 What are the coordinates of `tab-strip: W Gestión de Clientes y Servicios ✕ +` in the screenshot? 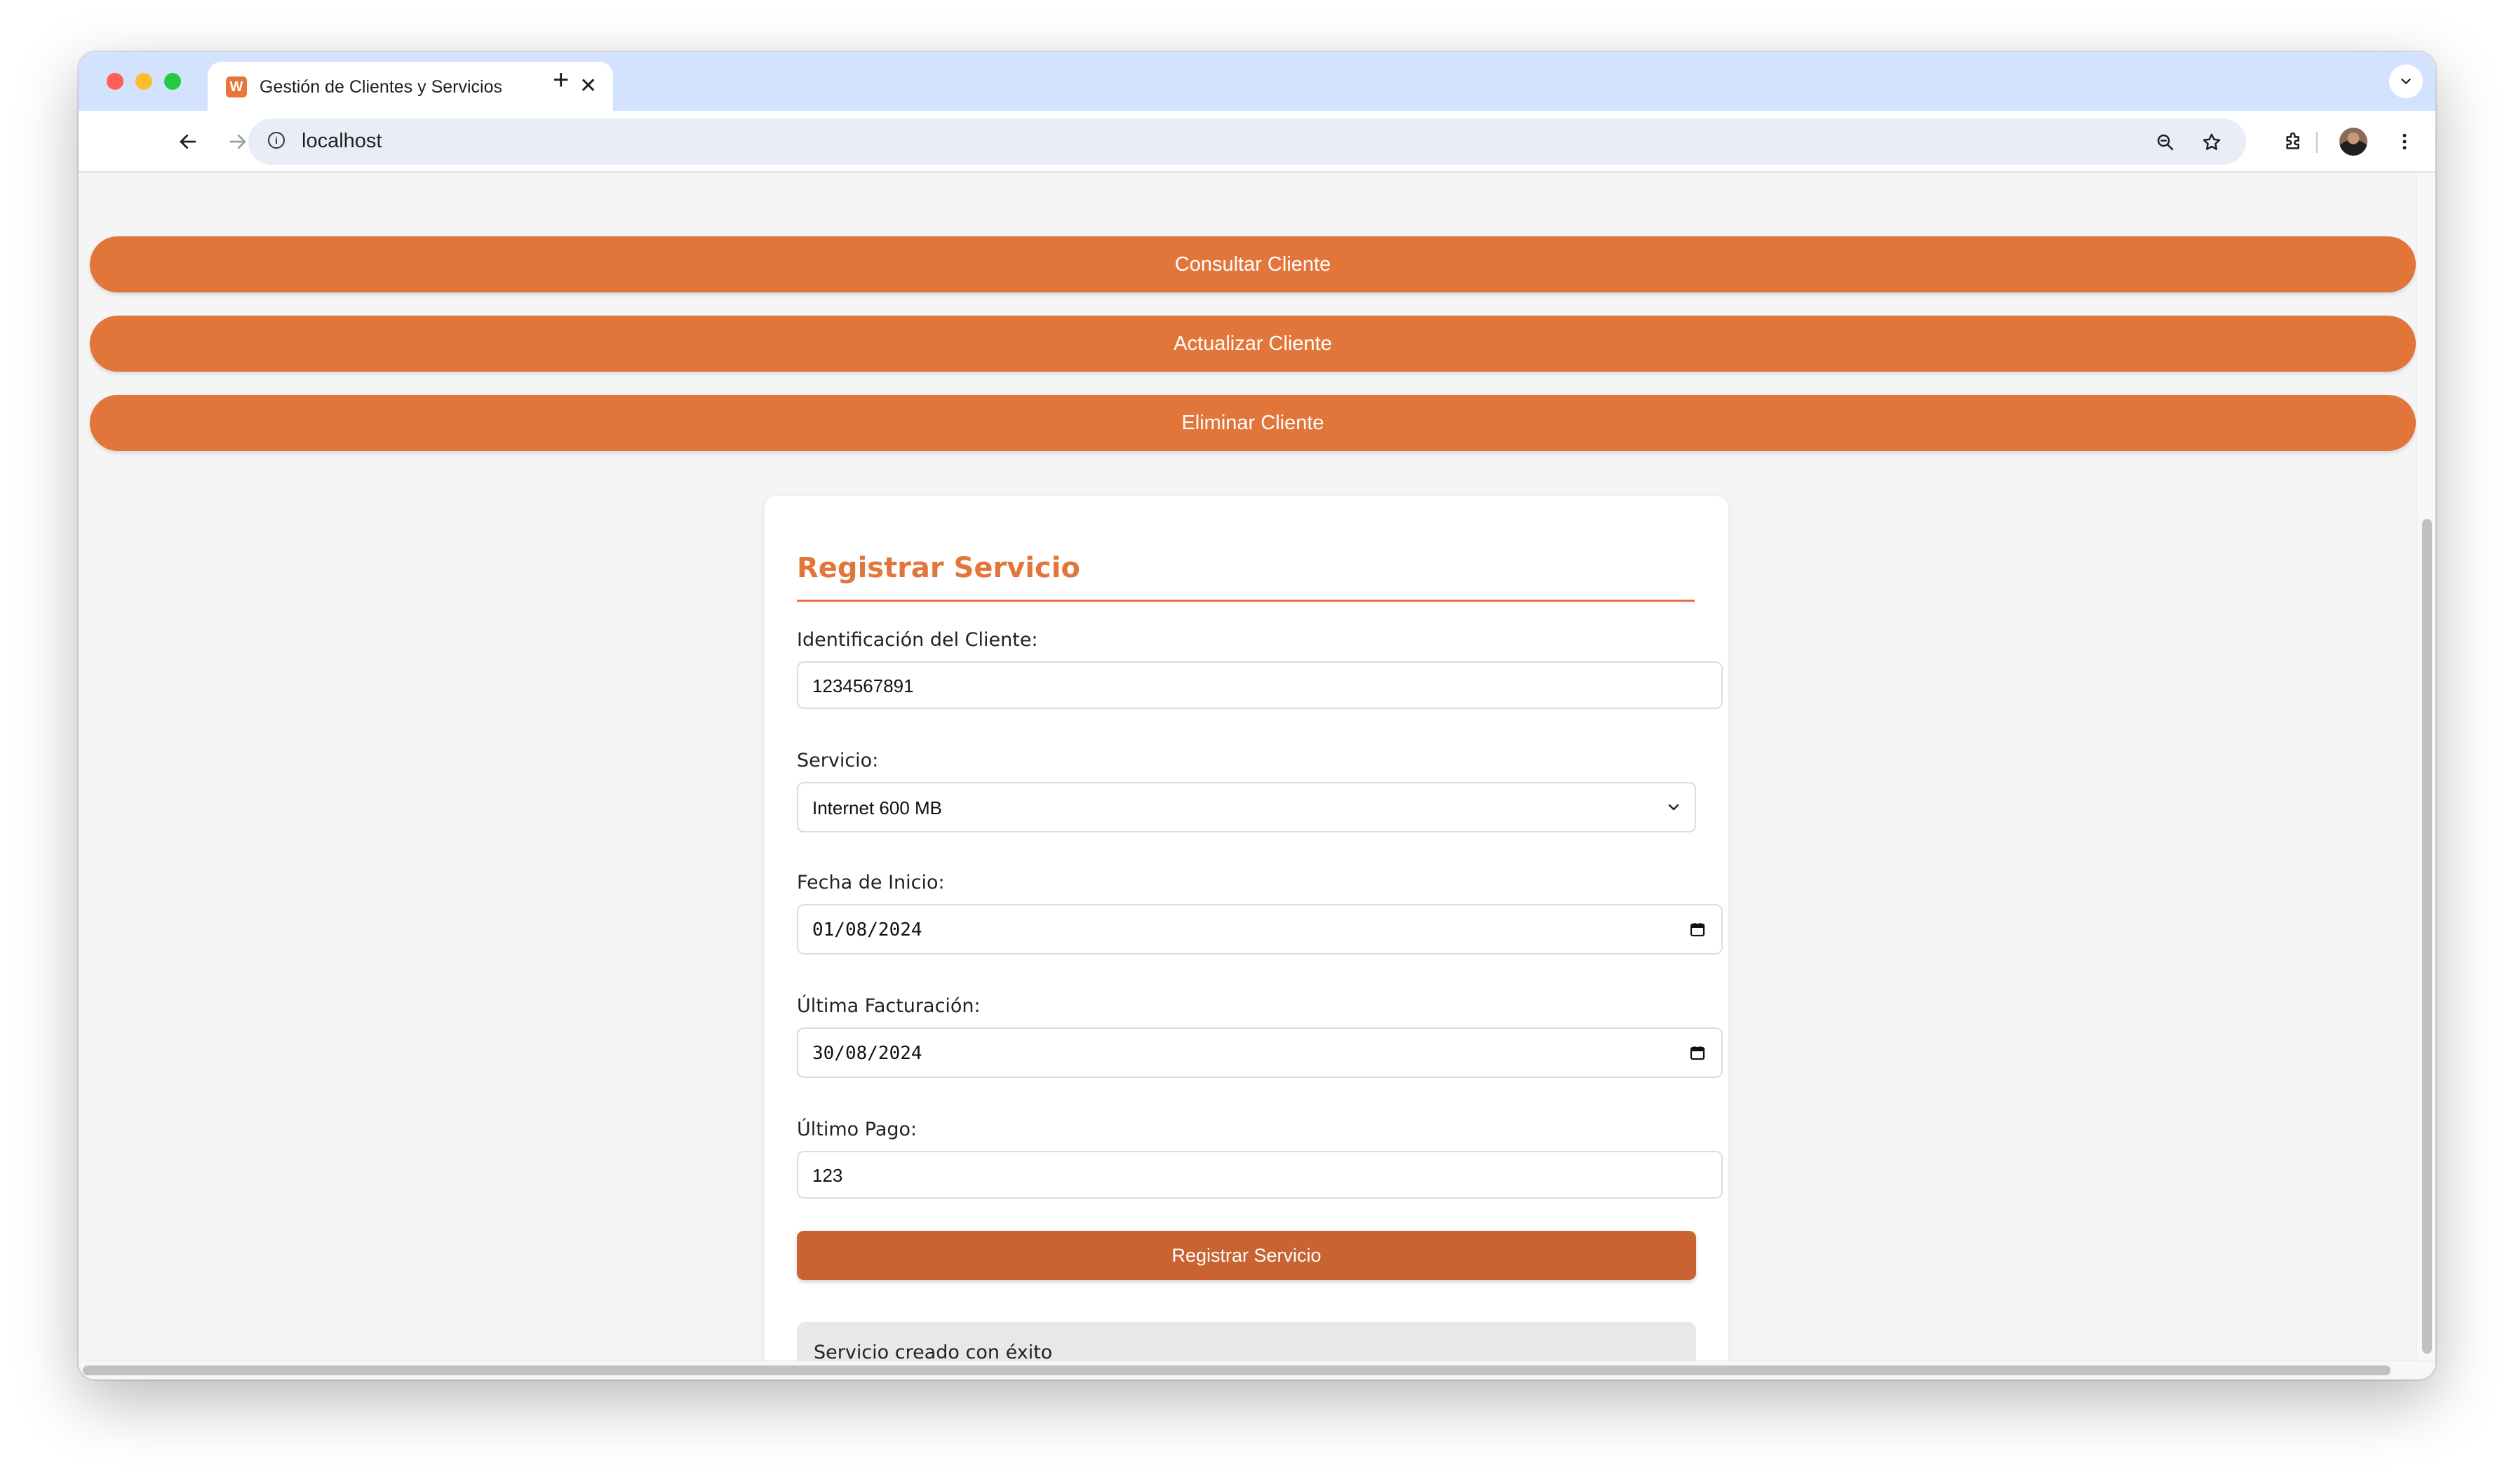 It's located at (1257, 81).